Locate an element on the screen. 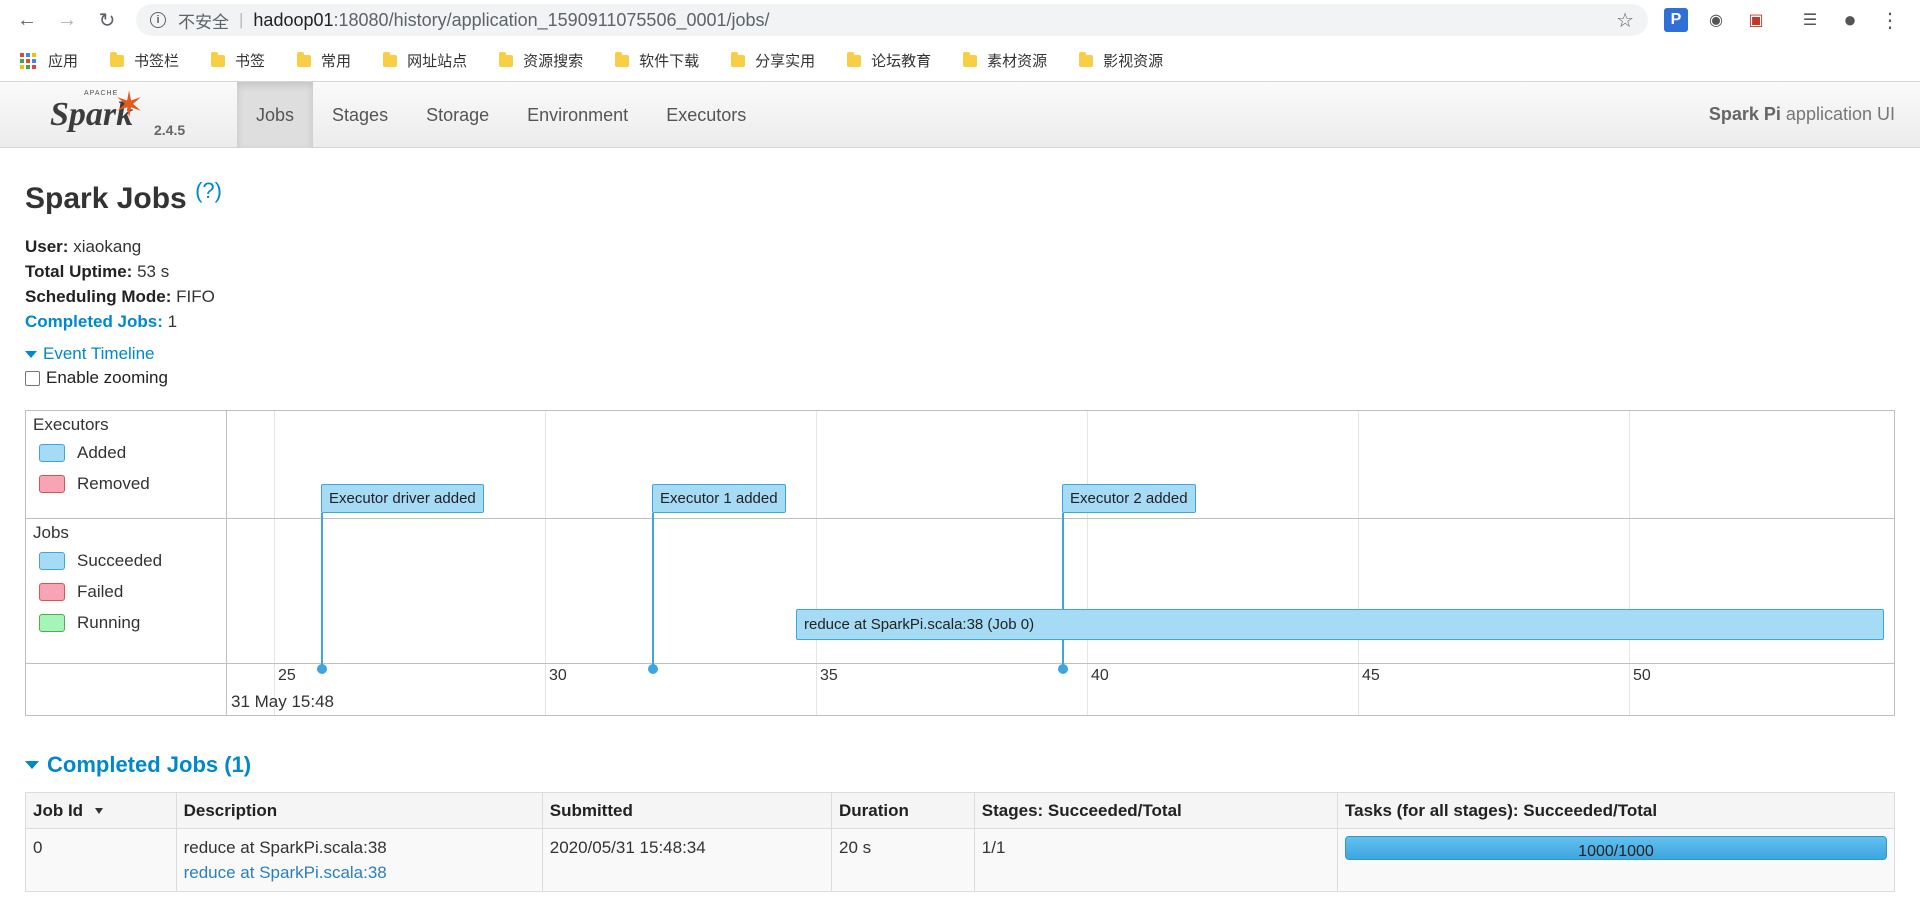 The width and height of the screenshot is (1920, 898). bookmark-folder: 素材资源 is located at coordinates (1005, 60).